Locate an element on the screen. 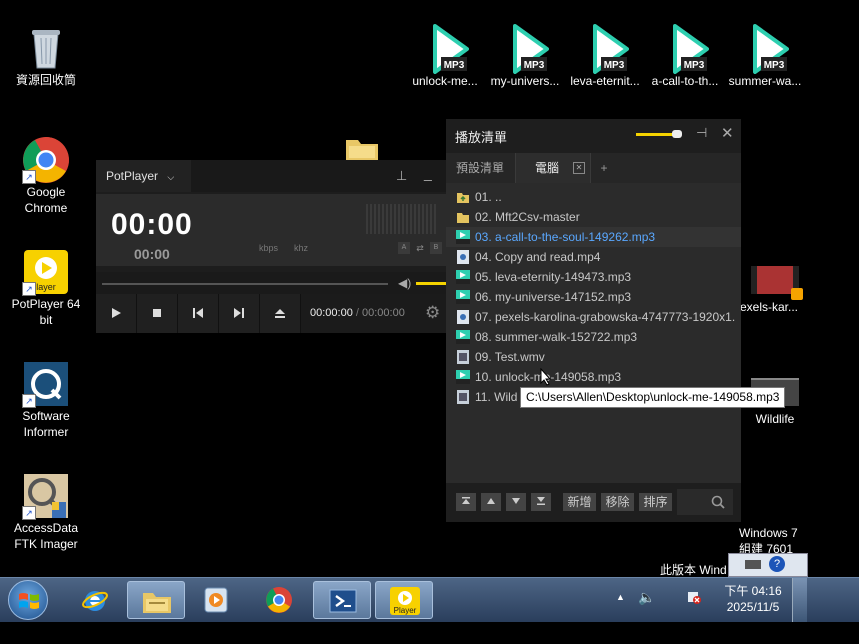 The height and width of the screenshot is (644, 859). network-tray-icon is located at coordinates (693, 596).